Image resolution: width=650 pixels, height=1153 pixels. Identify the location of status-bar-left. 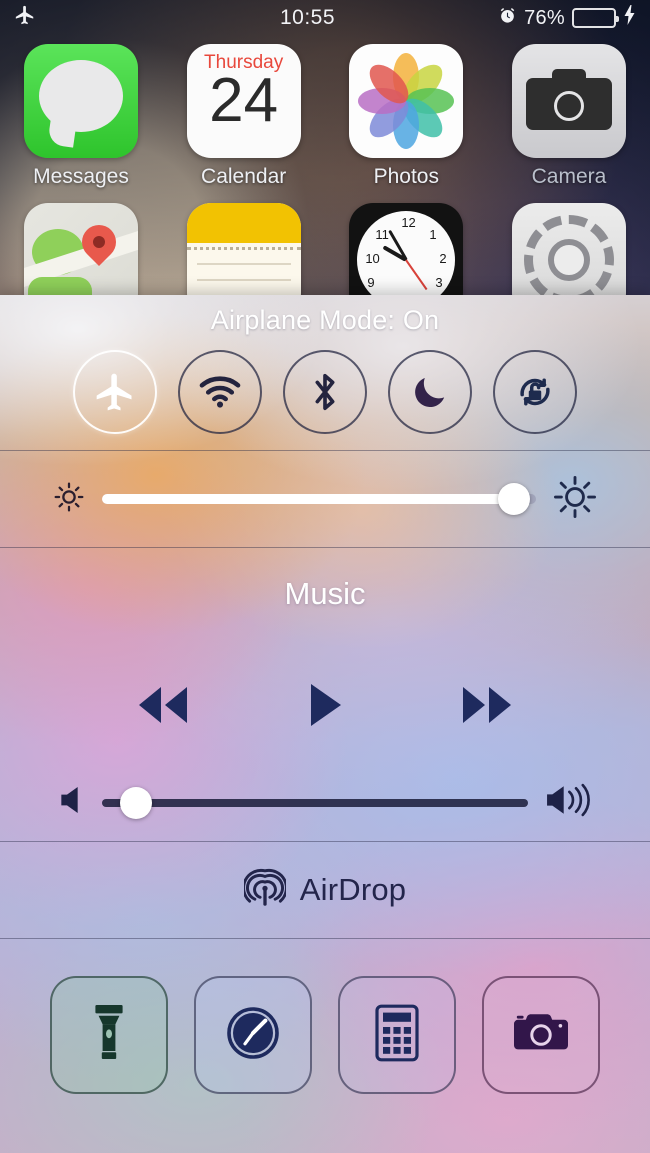
(104, 18).